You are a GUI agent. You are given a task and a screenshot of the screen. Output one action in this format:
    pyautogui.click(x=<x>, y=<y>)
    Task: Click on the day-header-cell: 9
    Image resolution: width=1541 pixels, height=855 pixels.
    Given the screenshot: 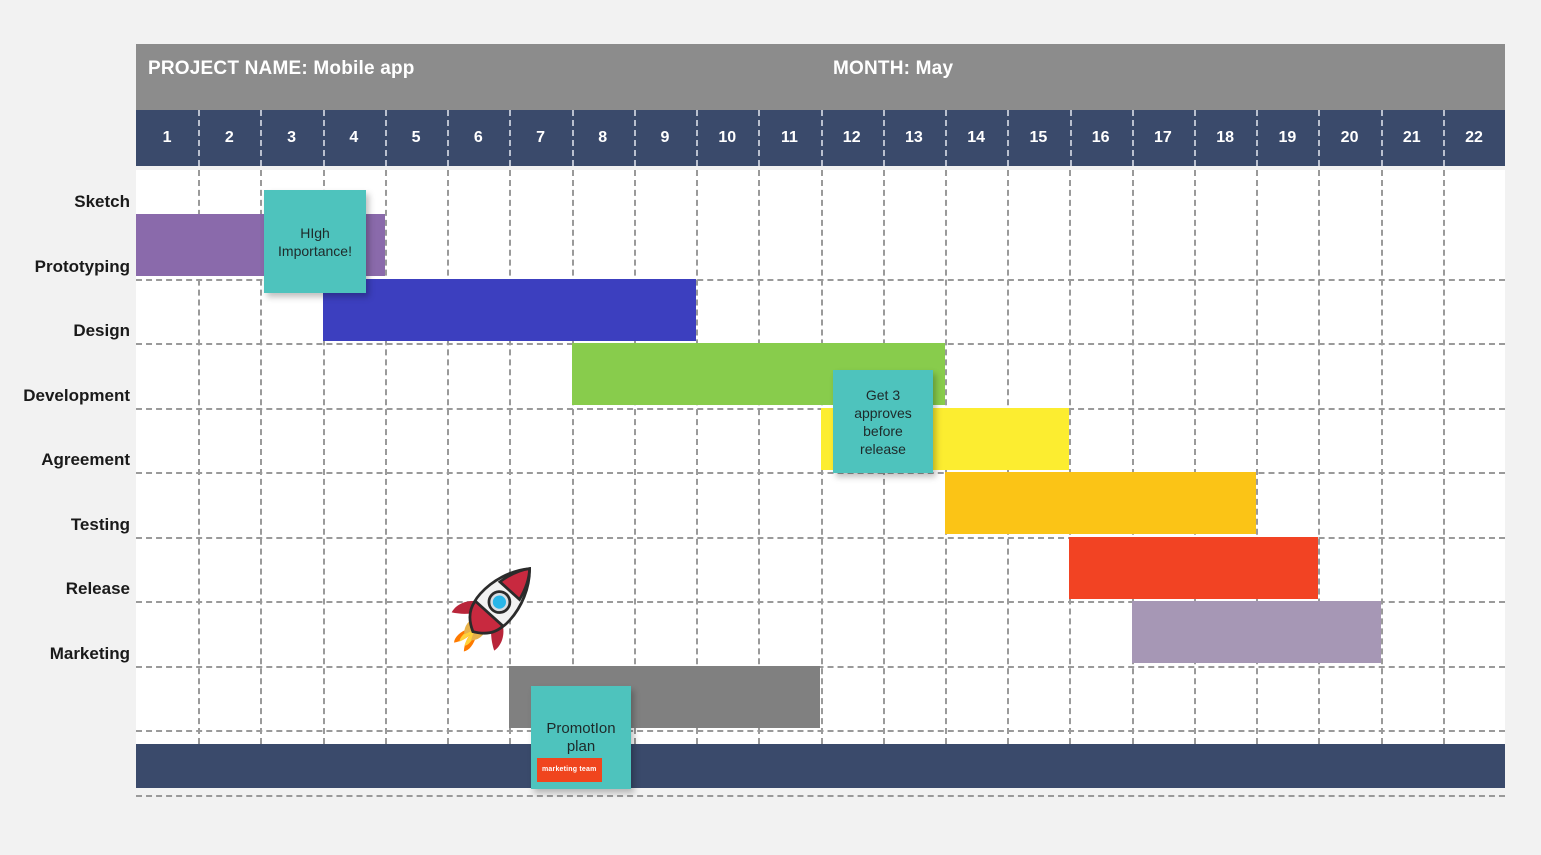 What is the action you would take?
    pyautogui.click(x=664, y=138)
    